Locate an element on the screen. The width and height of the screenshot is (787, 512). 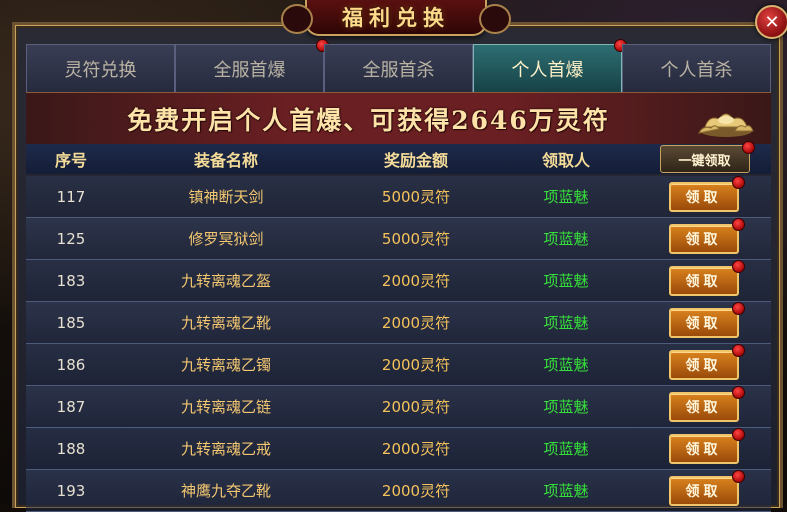
row-item-name: 九转离魂乙戒 is located at coordinates (225, 449).